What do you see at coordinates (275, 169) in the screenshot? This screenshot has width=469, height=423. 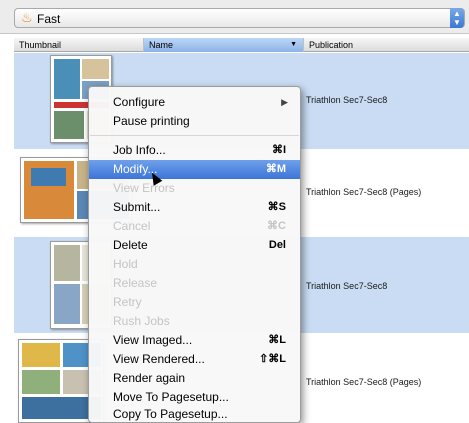 I see `menu-shortcut: ⌘M` at bounding box center [275, 169].